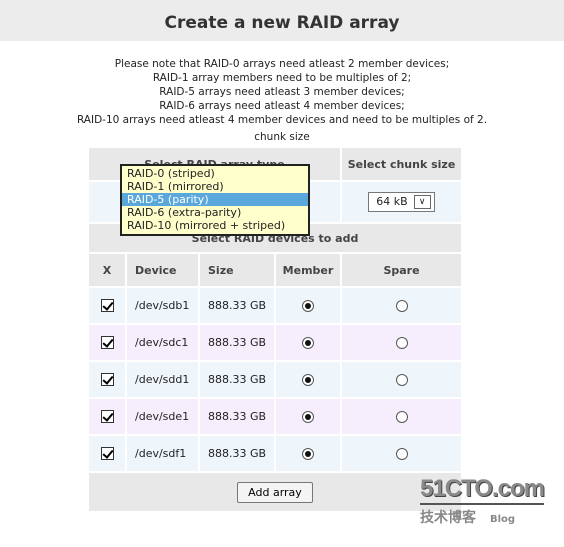 The height and width of the screenshot is (547, 564). I want to click on device-row: /dev/sdd1 888.33 GB, so click(275, 379).